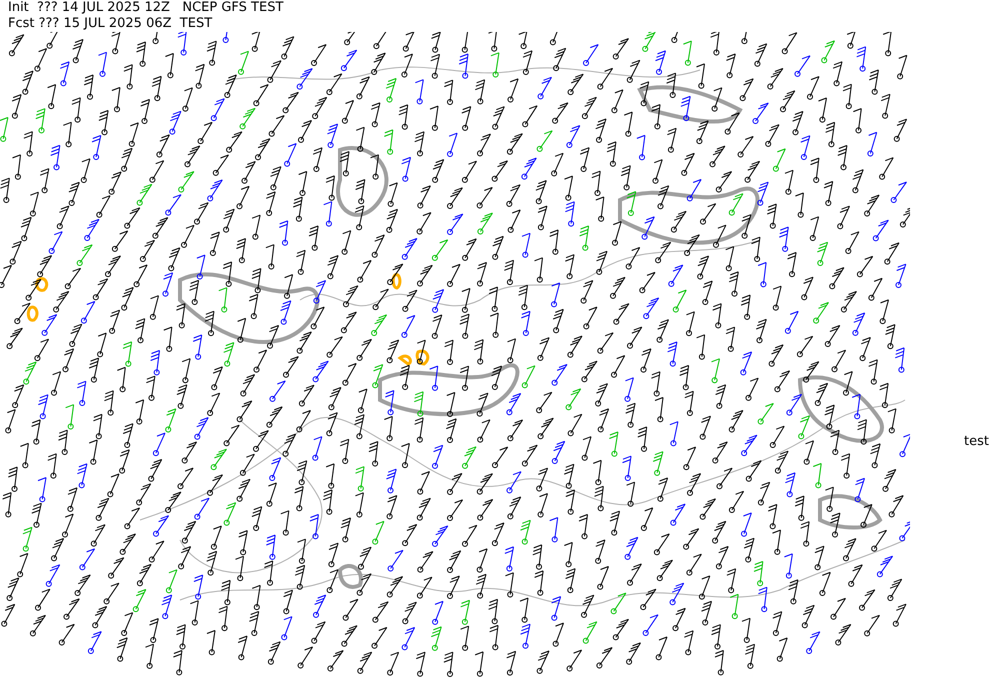  Describe the element at coordinates (146, 8) in the screenshot. I see `init-time-label: Init ??? 14 JUL 2025 12Z NCEP GFS TEST` at that location.